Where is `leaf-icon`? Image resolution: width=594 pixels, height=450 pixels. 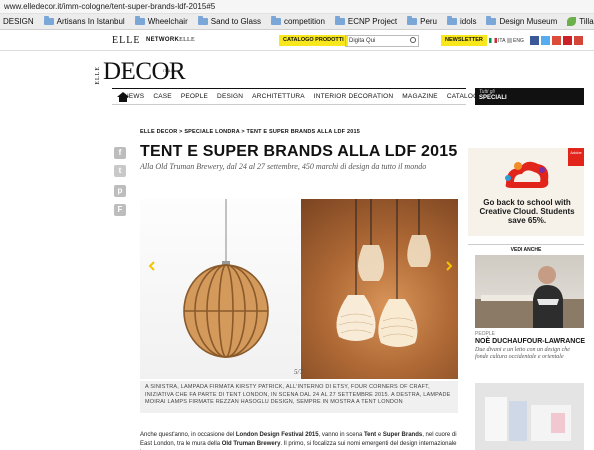
leaf-icon is located at coordinates (572, 21).